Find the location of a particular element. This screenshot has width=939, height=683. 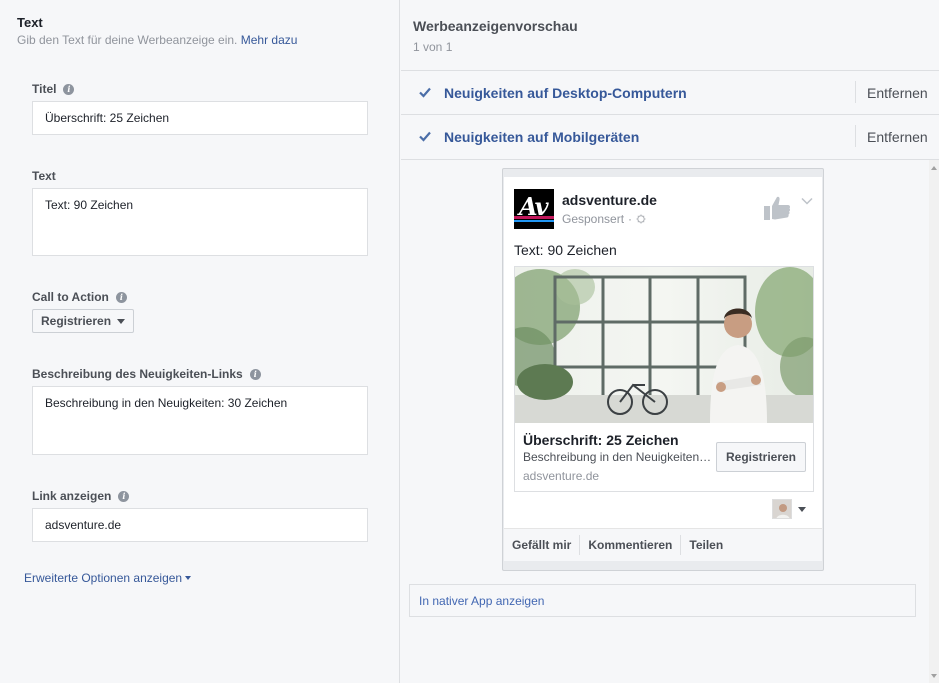

title-label: Titel i is located at coordinates (53, 89).